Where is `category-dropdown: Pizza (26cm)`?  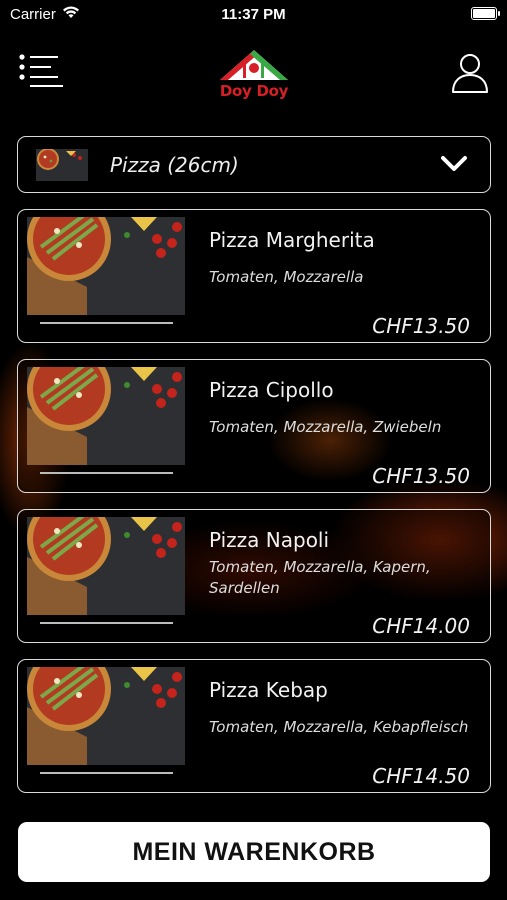 category-dropdown: Pizza (26cm) is located at coordinates (254, 164).